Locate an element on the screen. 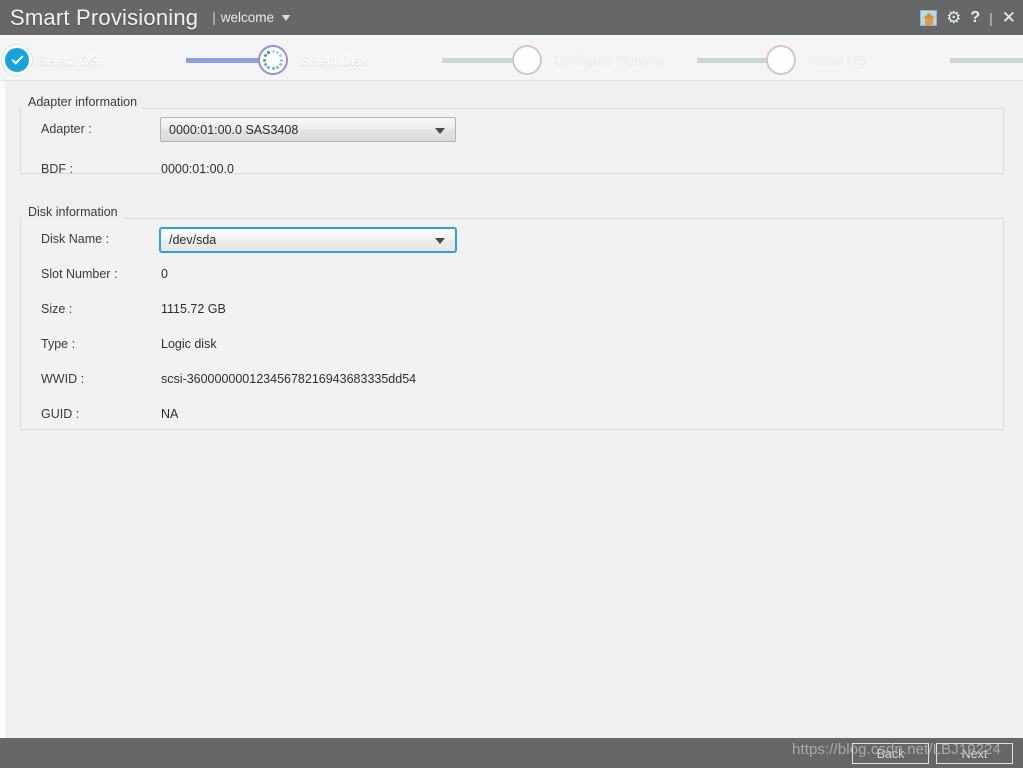  bdf-value: 0000:01:00.0 is located at coordinates (197, 169).